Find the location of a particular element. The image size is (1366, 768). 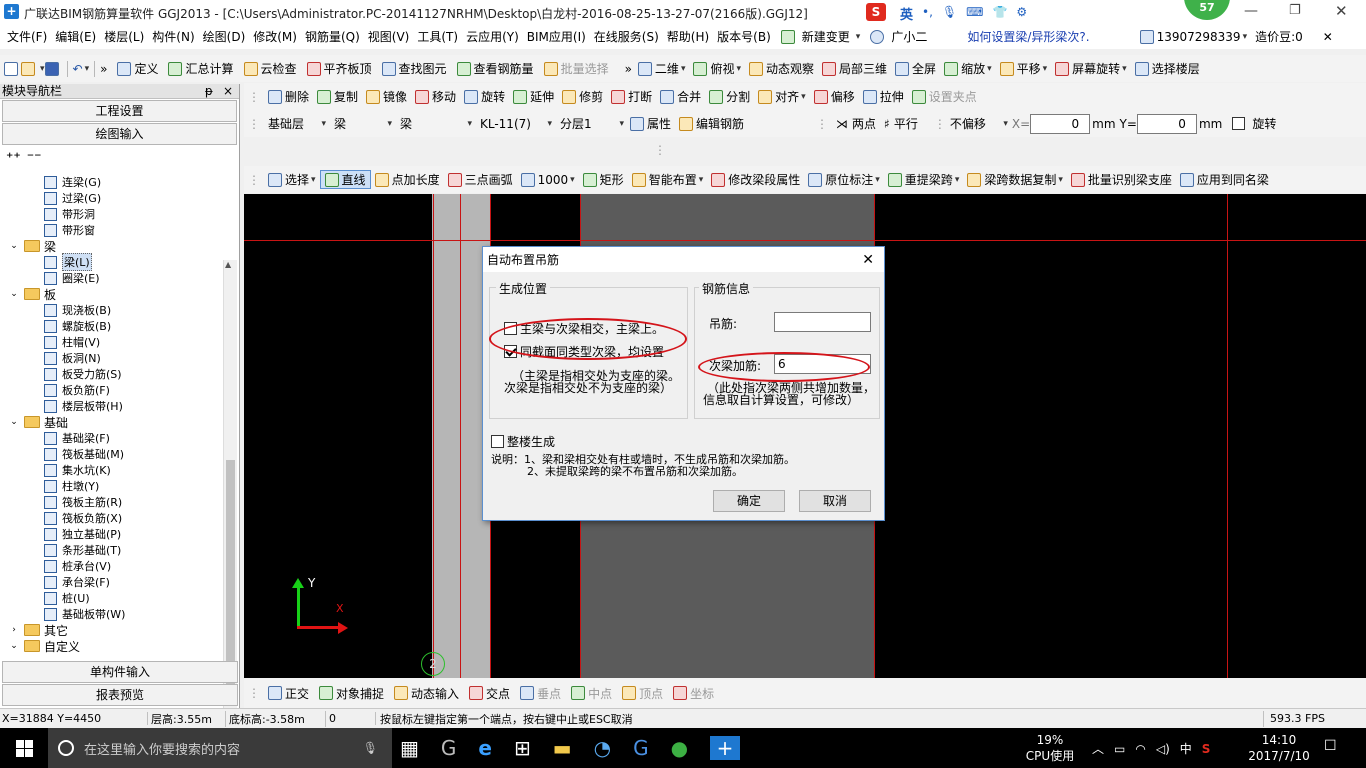

tree-item: 带形洞 is located at coordinates (111, 214).